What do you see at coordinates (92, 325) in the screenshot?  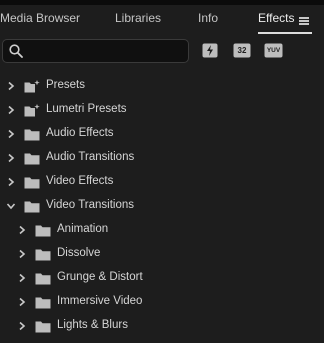 I see `tree-item-label: Lights & Blurs` at bounding box center [92, 325].